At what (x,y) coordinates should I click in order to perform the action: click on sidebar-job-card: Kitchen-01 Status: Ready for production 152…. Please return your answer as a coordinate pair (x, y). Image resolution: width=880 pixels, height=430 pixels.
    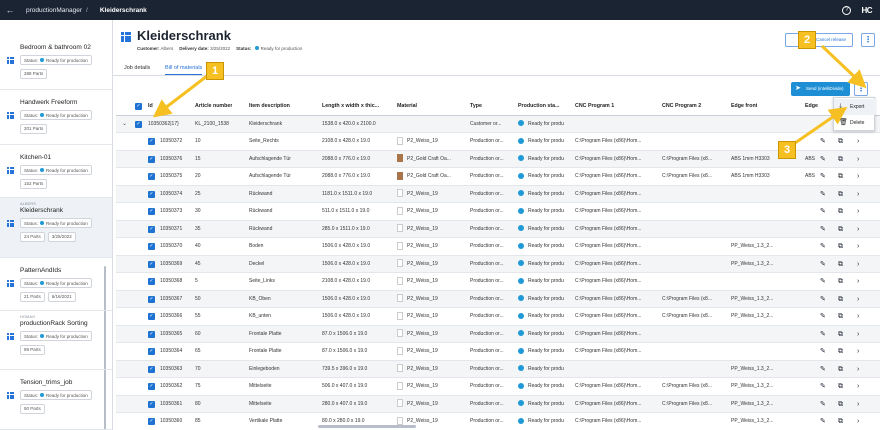
    Looking at the image, I should click on (56, 171).